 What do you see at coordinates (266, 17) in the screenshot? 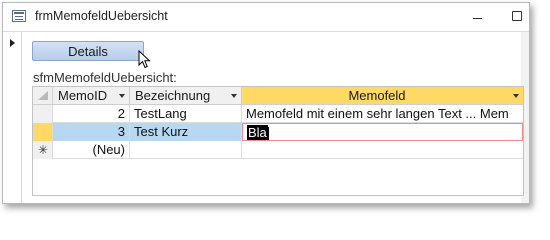
I see `title-bar: frmMemofeldUebersicht` at bounding box center [266, 17].